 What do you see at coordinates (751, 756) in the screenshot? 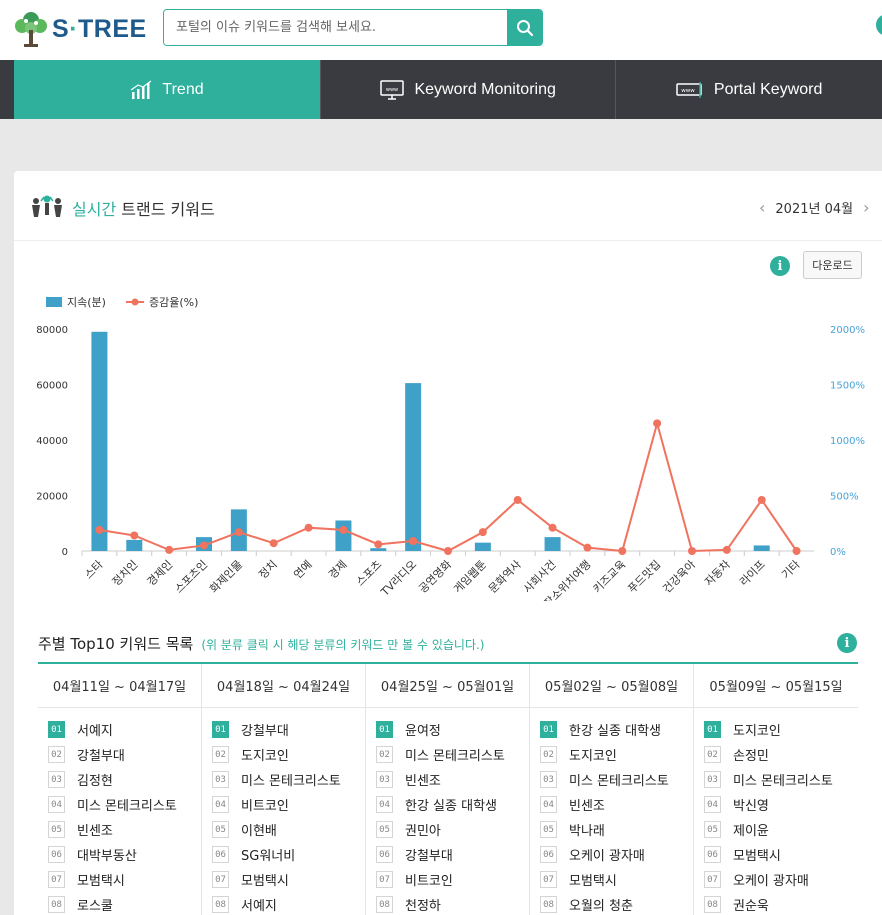
I see `keyword-label: 손정민` at bounding box center [751, 756].